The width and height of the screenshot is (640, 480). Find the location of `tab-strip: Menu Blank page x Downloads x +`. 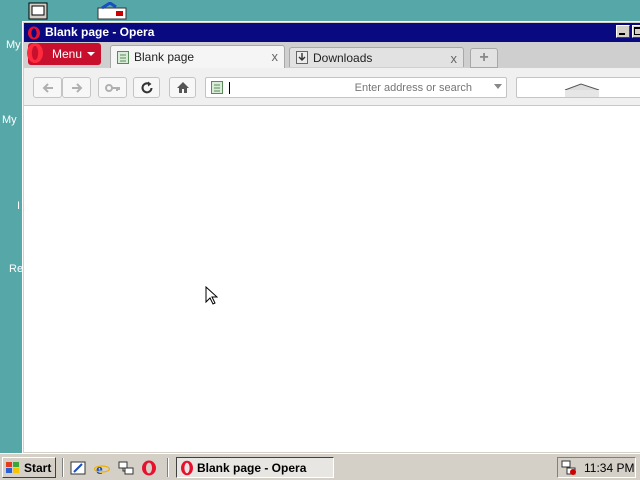

tab-strip: Menu Blank page x Downloads x + is located at coordinates (332, 55).